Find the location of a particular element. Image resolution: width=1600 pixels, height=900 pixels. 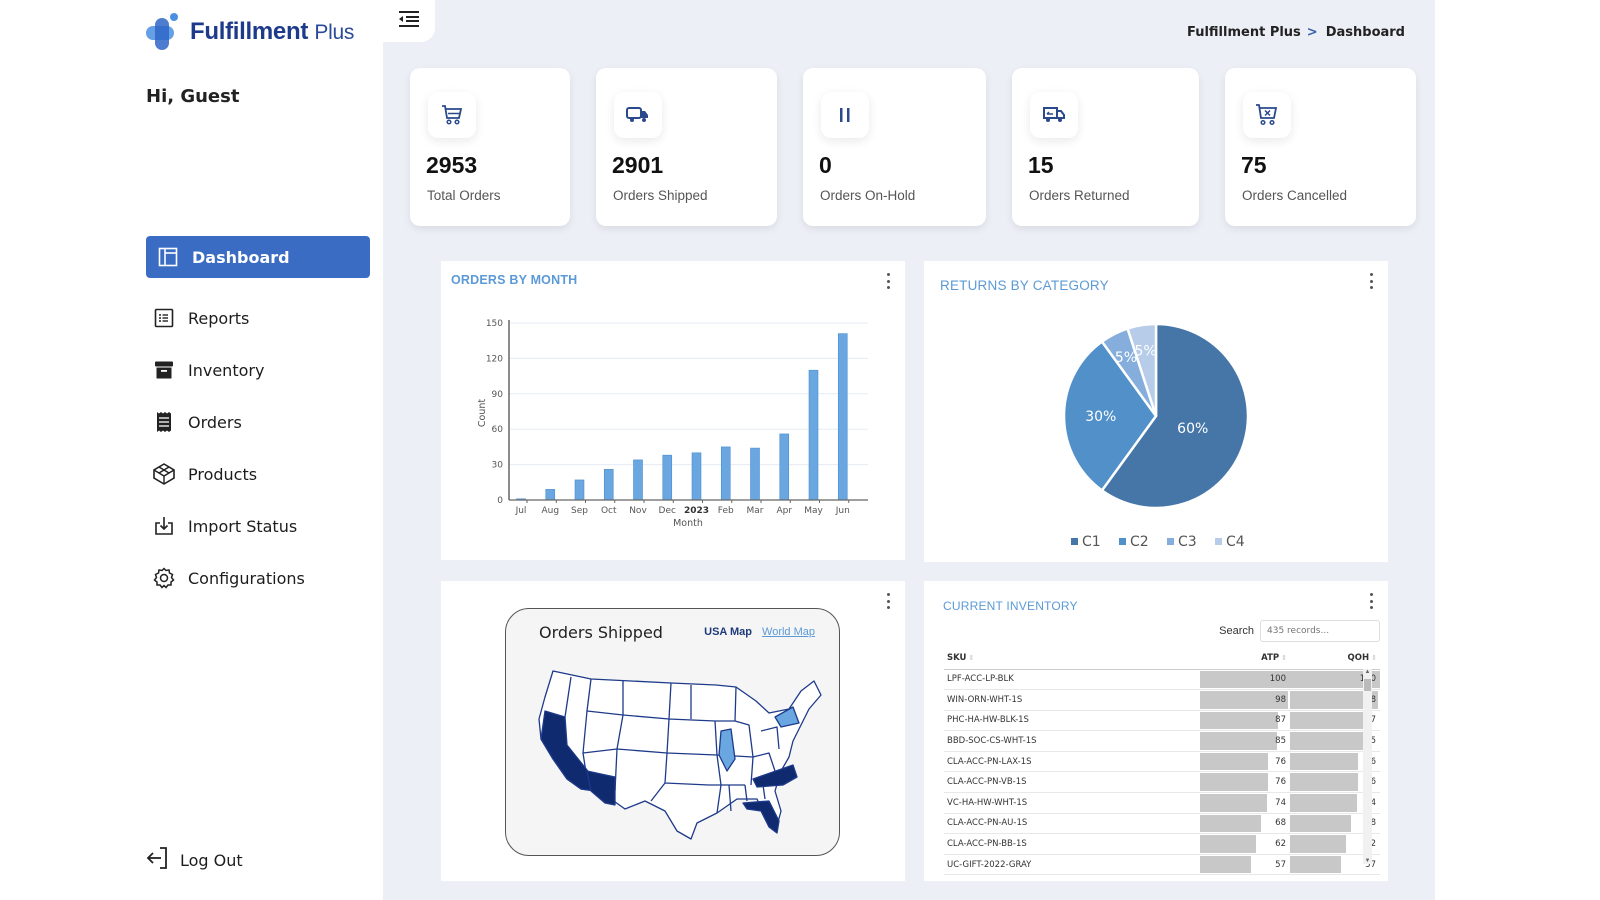

sidebar-item-label: Orders is located at coordinates (215, 422).